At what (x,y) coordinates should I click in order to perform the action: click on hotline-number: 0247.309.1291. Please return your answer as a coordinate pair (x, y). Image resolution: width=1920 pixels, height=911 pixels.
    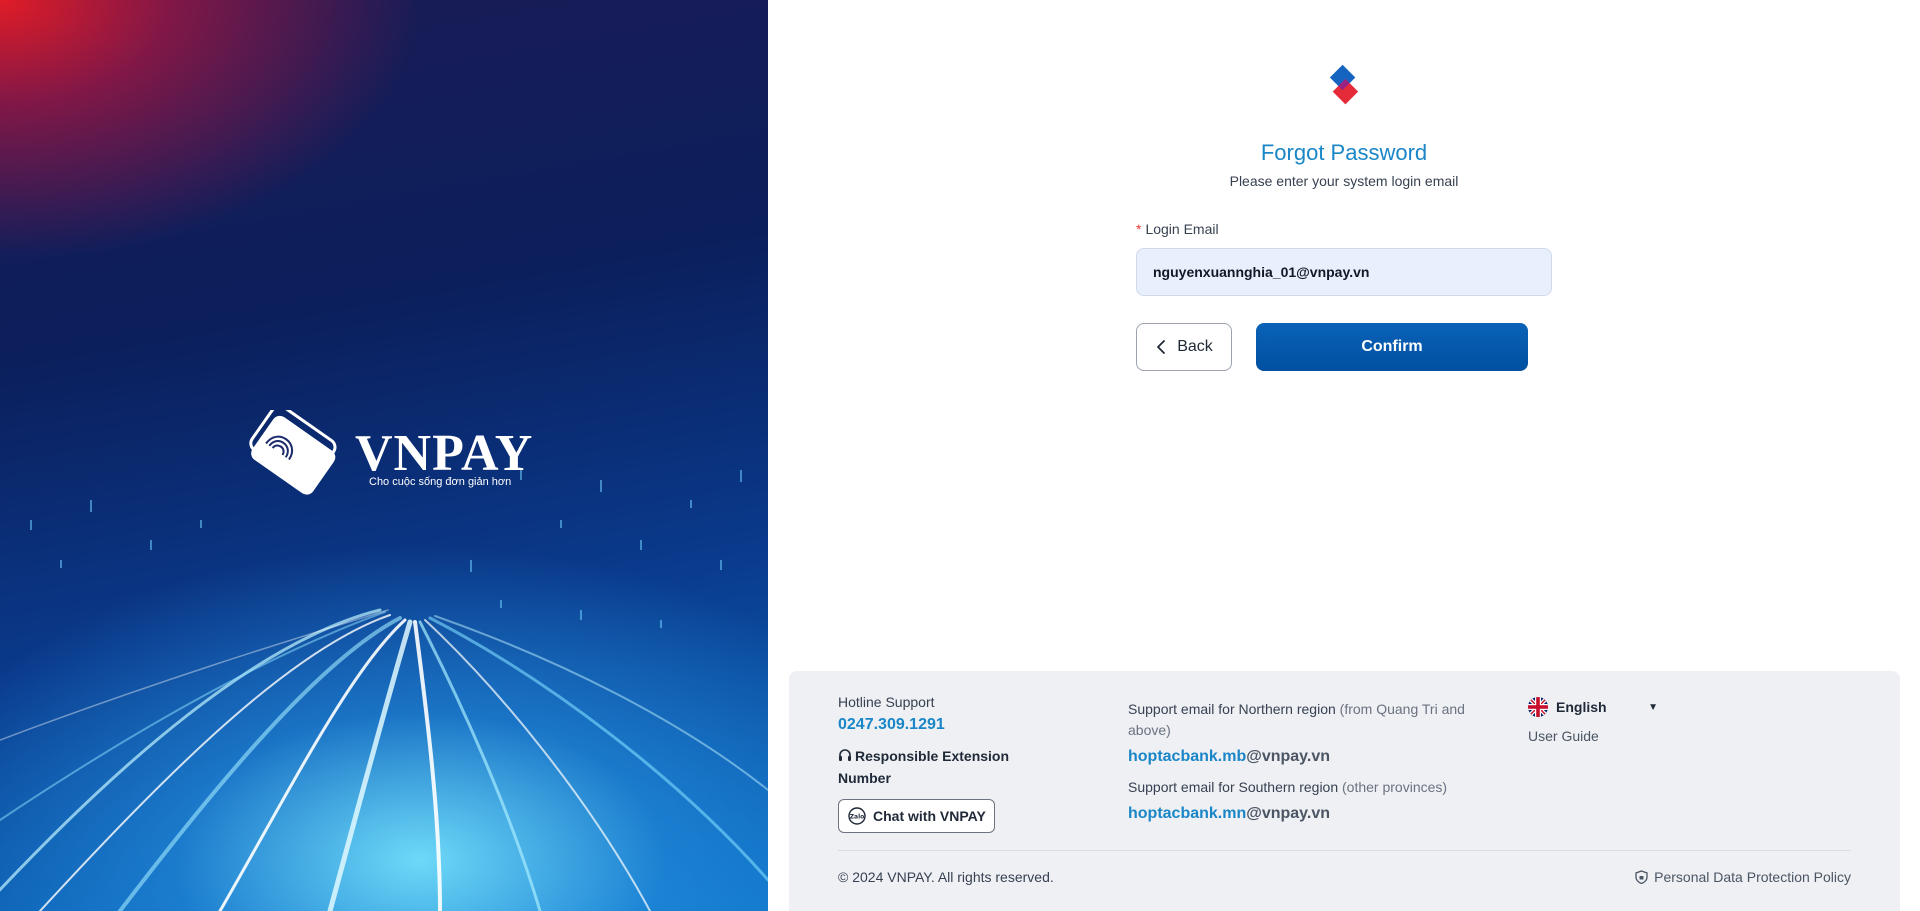
    Looking at the image, I should click on (891, 725).